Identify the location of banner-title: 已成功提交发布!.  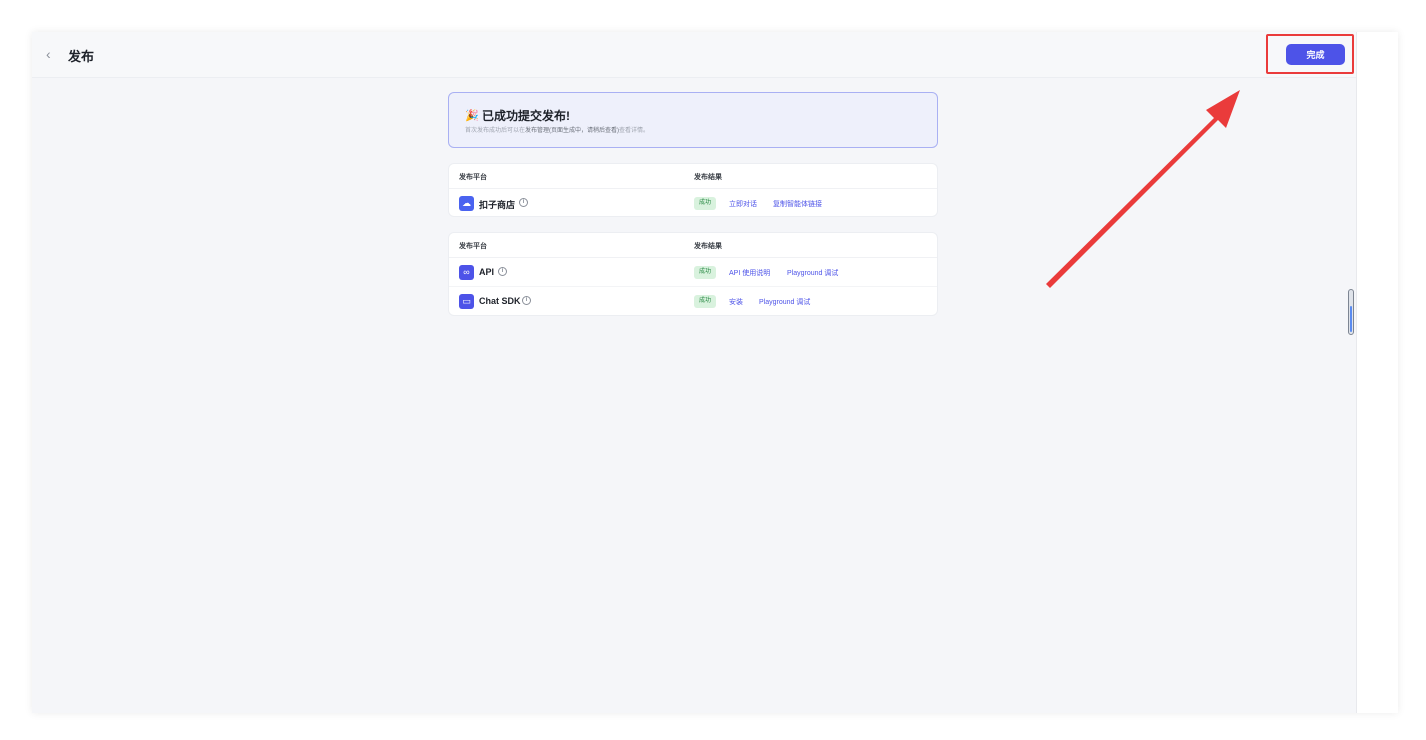
(526, 116).